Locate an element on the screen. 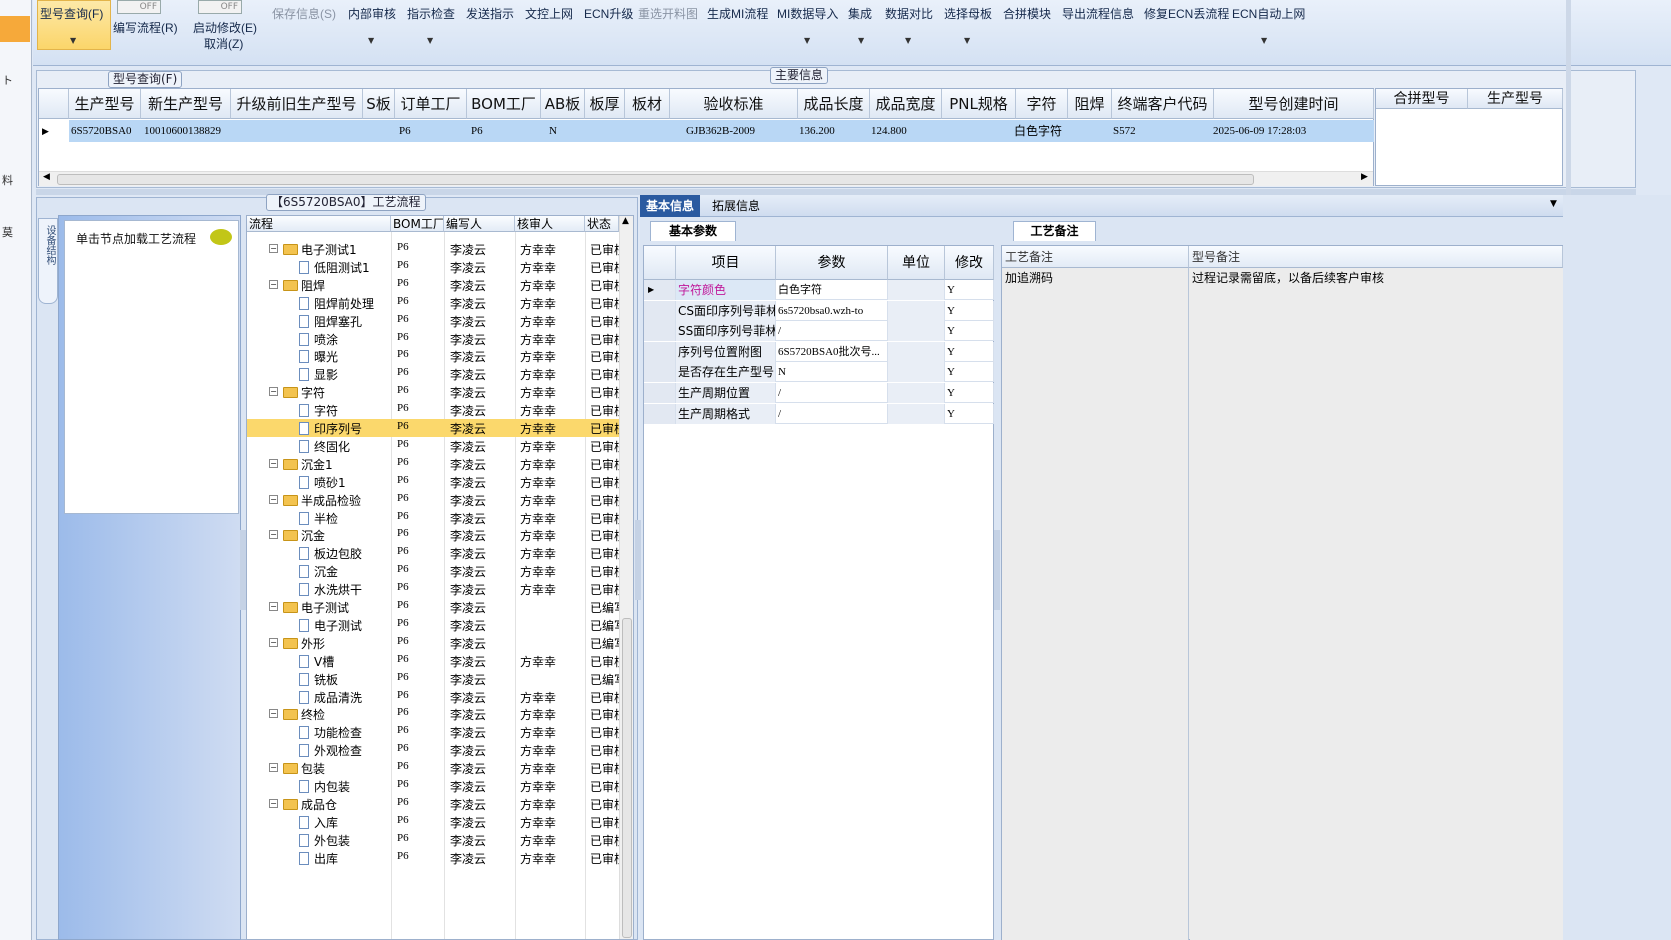 This screenshot has height=940, width=1671. tab-basic-params: 基本参数 is located at coordinates (693, 231).